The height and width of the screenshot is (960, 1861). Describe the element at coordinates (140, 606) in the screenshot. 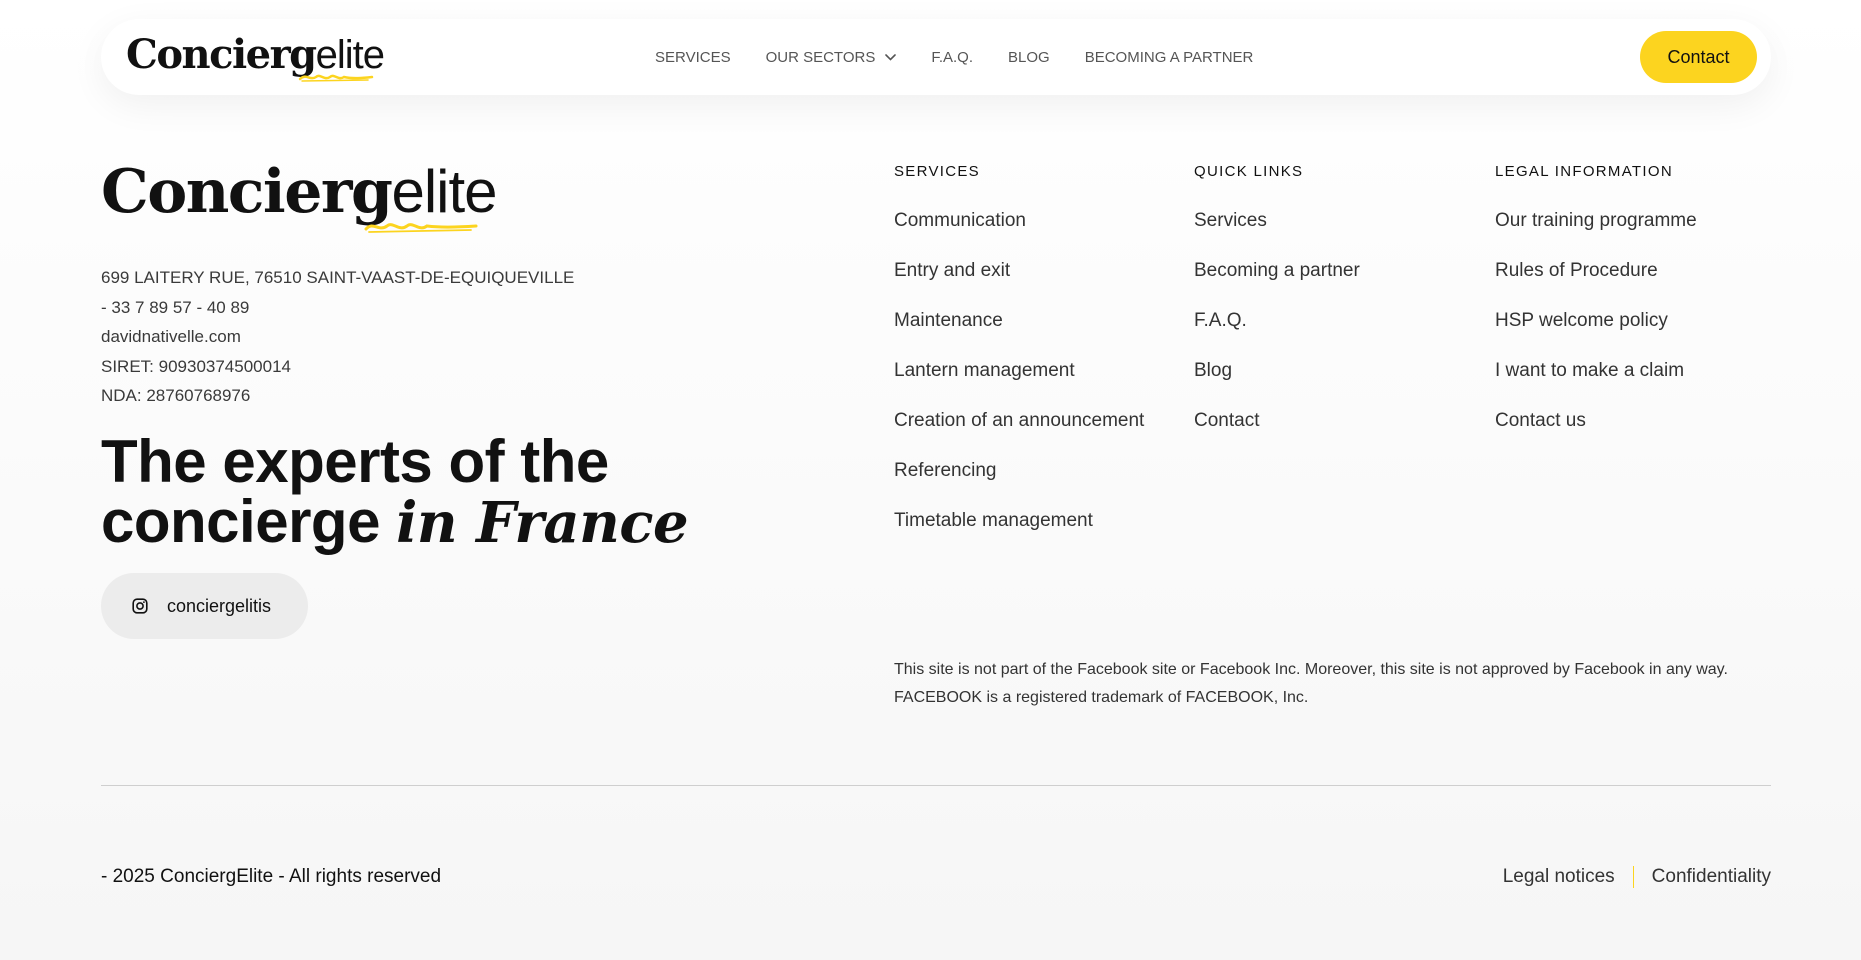

I see `instagram-icon` at that location.